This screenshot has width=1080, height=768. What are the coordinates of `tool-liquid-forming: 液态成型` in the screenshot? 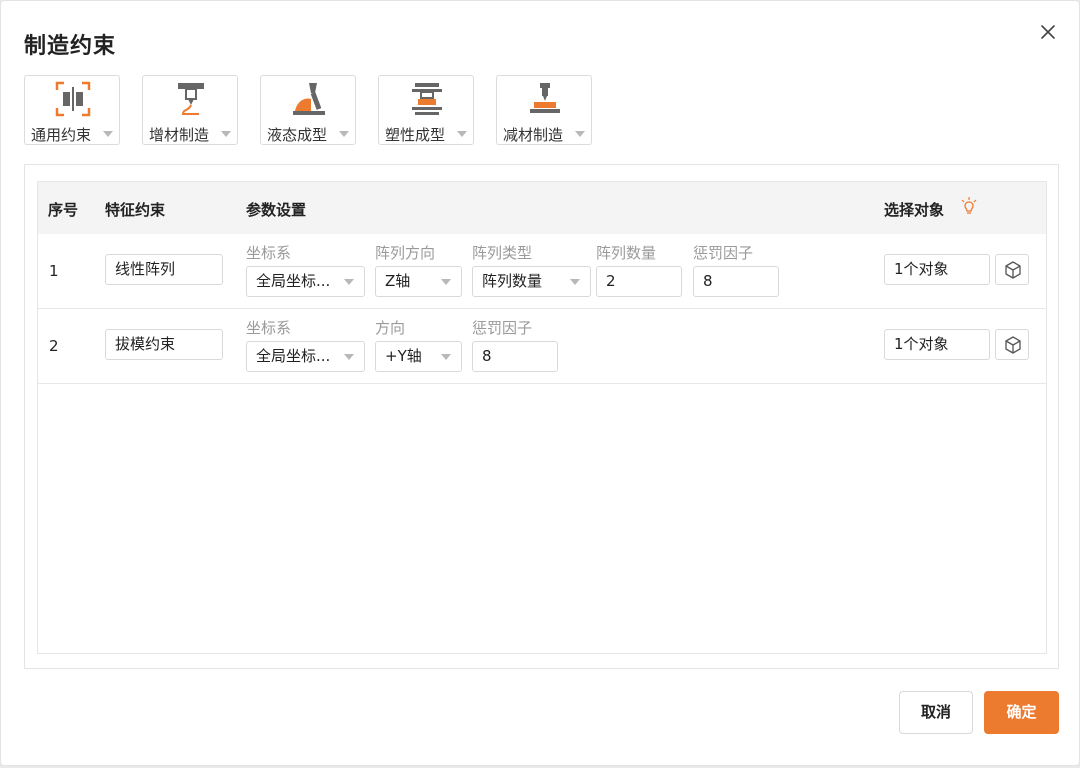 It's located at (308, 110).